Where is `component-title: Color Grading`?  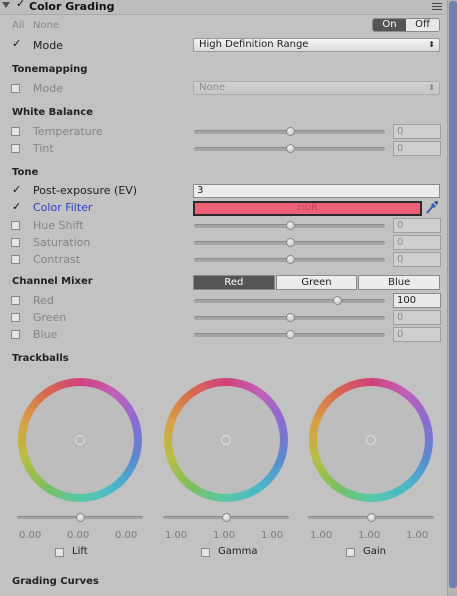 component-title: Color Grading is located at coordinates (72, 6).